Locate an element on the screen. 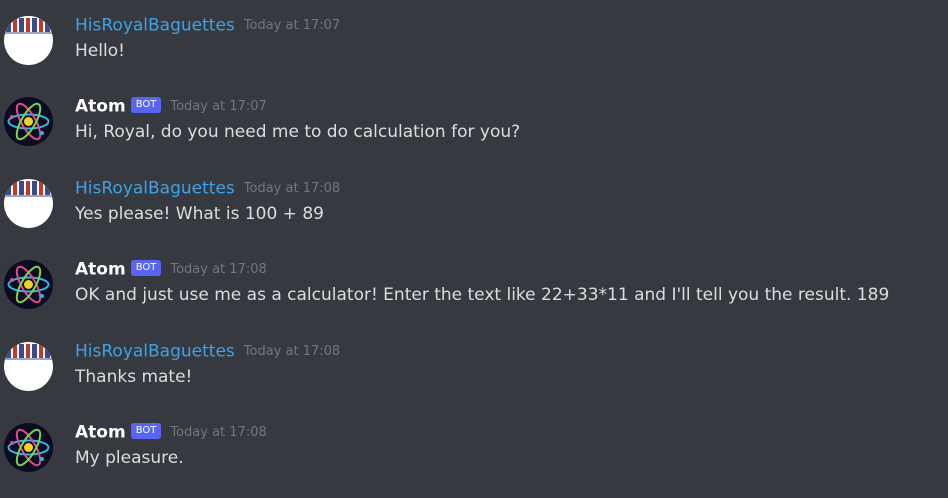 Image resolution: width=948 pixels, height=498 pixels. message-text: My pleasure. is located at coordinates (129, 458).